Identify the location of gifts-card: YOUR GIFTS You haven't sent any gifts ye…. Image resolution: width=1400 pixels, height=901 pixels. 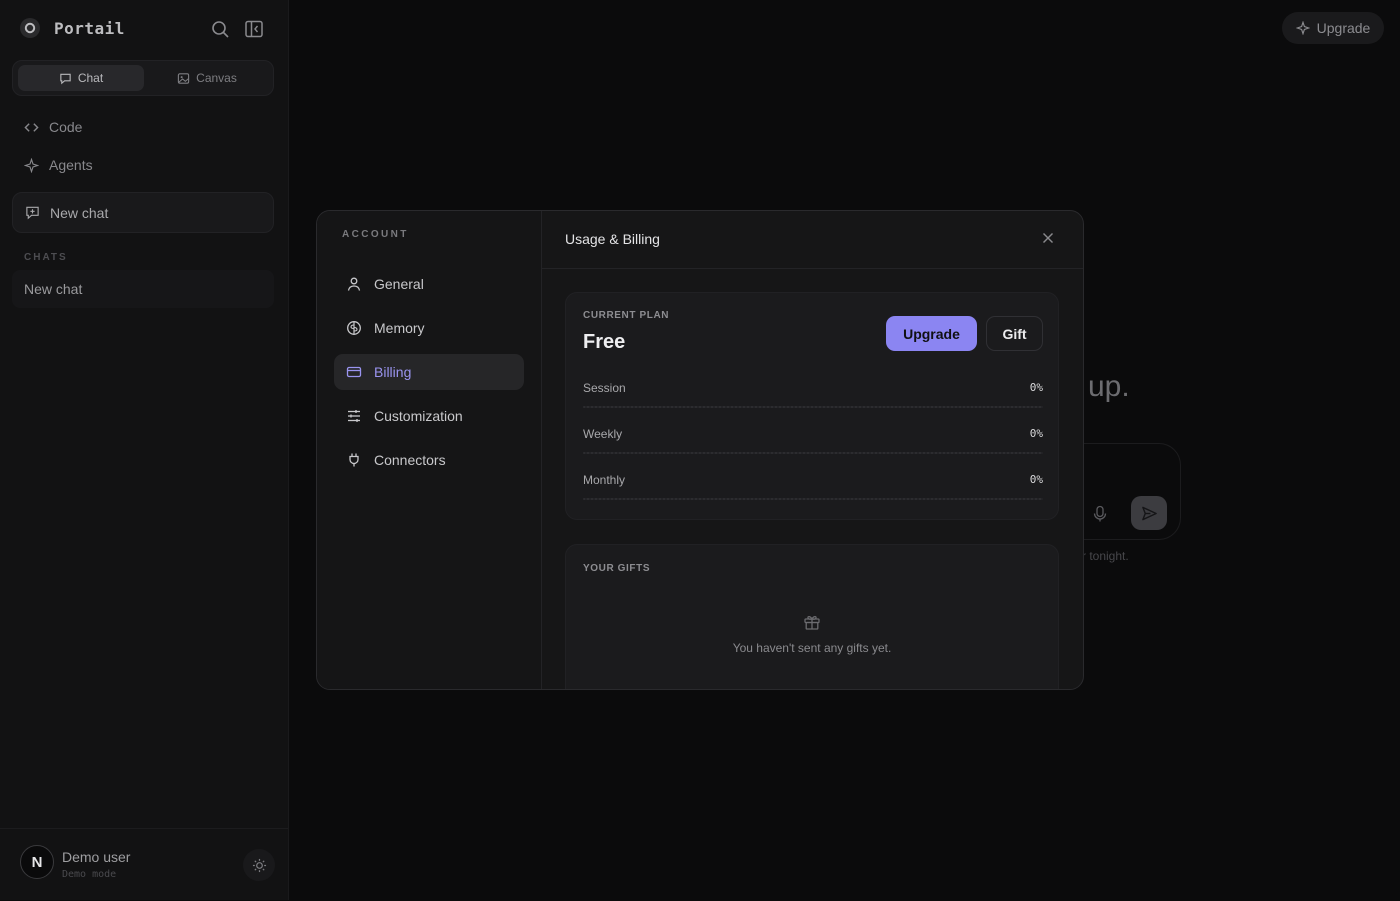
(812, 616).